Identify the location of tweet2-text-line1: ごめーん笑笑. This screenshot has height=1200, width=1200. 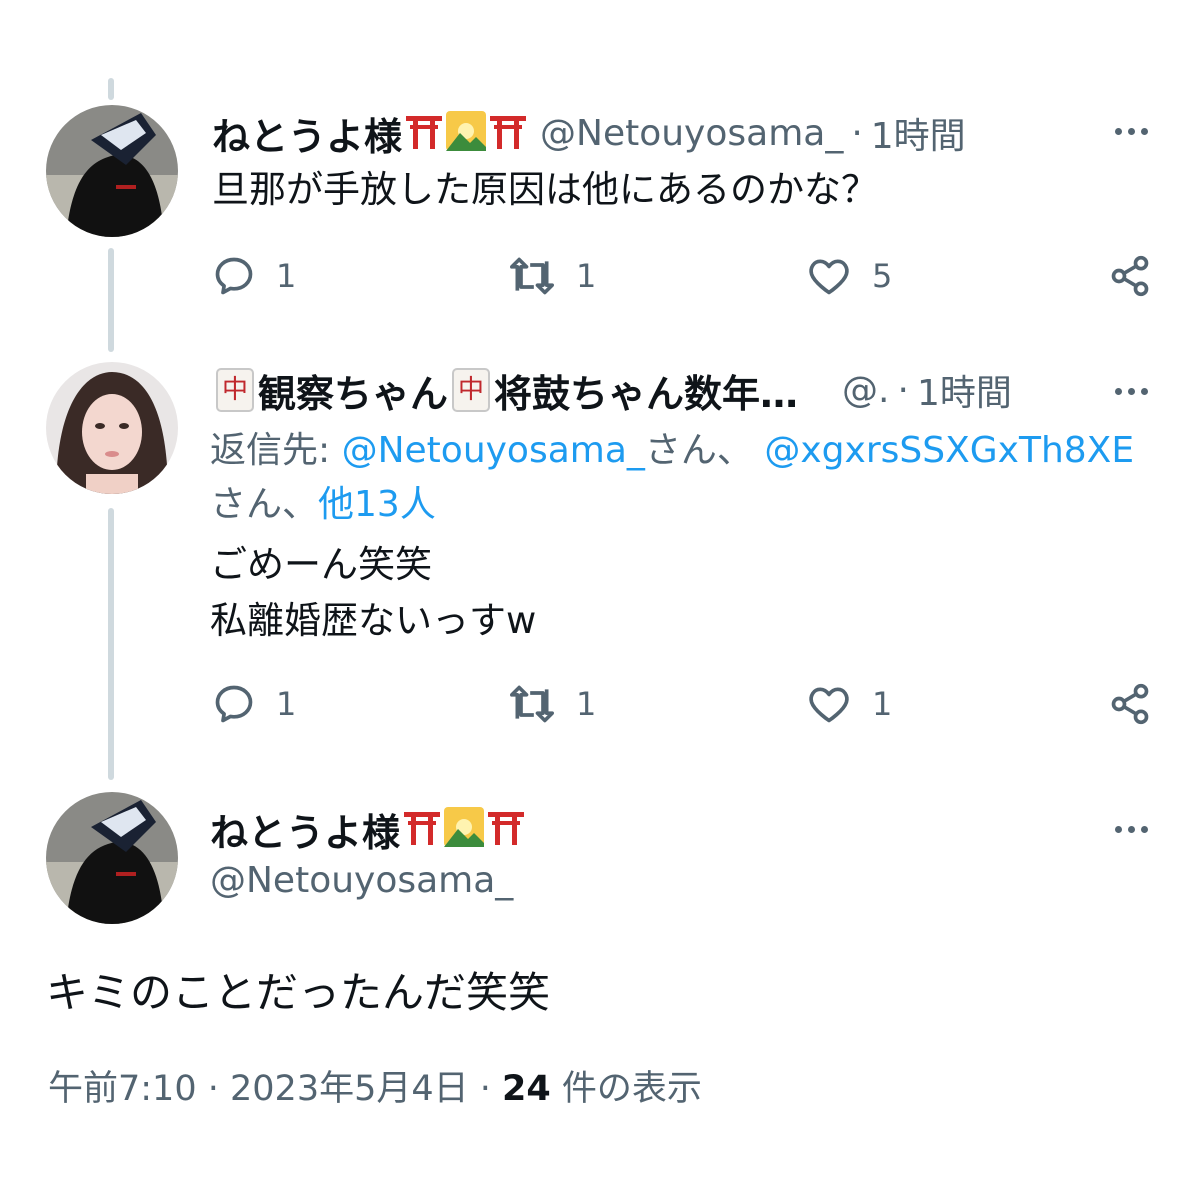
(321, 564).